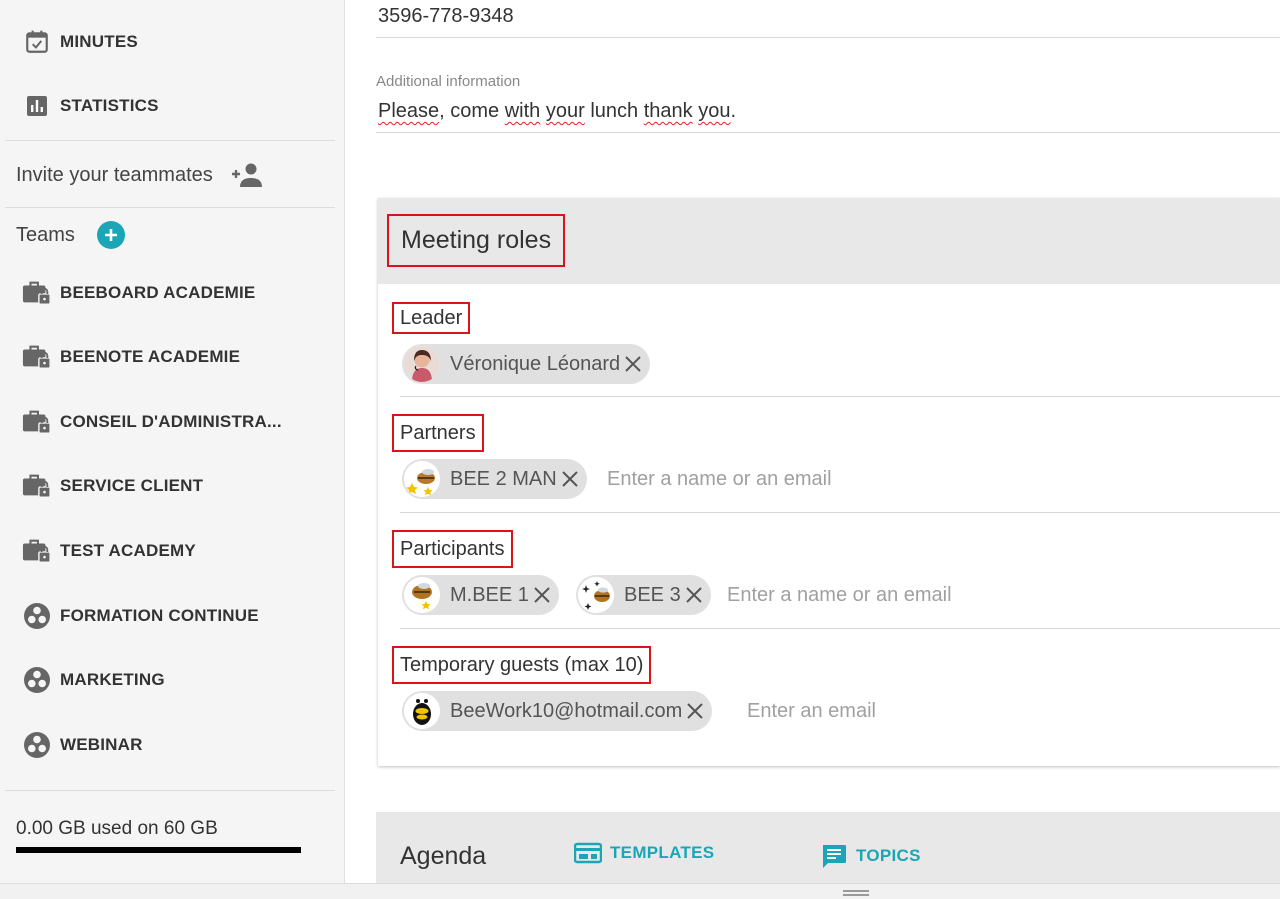 The image size is (1280, 899). I want to click on team-item-webinar: WEBINAR, so click(83, 745).